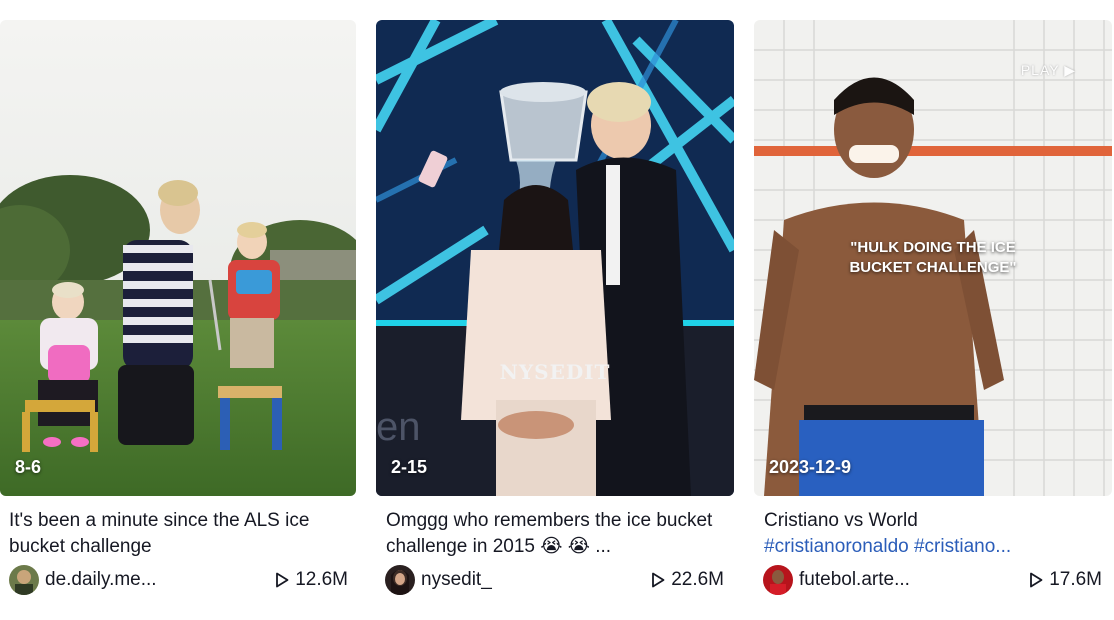 Image resolution: width=1114 pixels, height=620 pixels. I want to click on view-count-value: 12.6M, so click(321, 579).